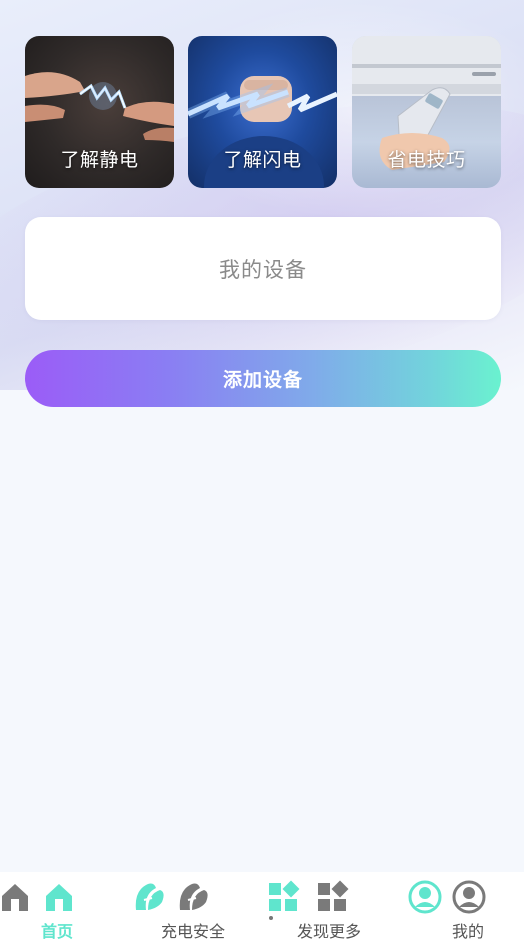 This screenshot has height=944, width=524. What do you see at coordinates (262, 160) in the screenshot?
I see `topic-card-label: 了解闪电` at bounding box center [262, 160].